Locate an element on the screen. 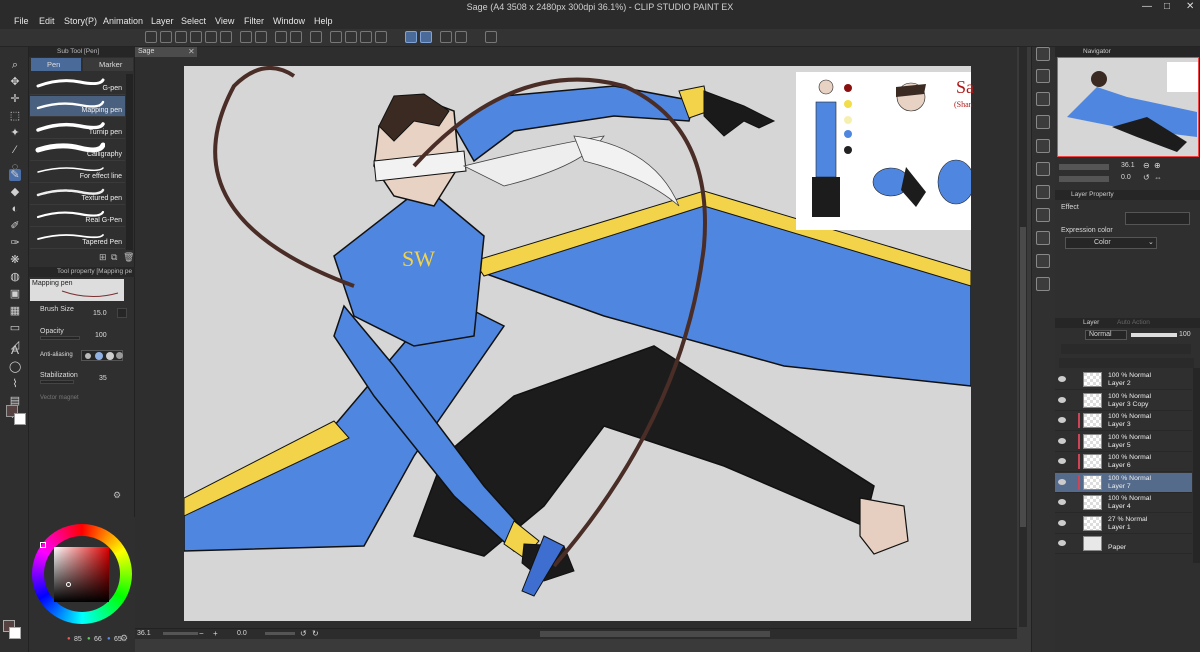 The width and height of the screenshot is (1200, 652). tab-layer: Layer is located at coordinates (1091, 323).